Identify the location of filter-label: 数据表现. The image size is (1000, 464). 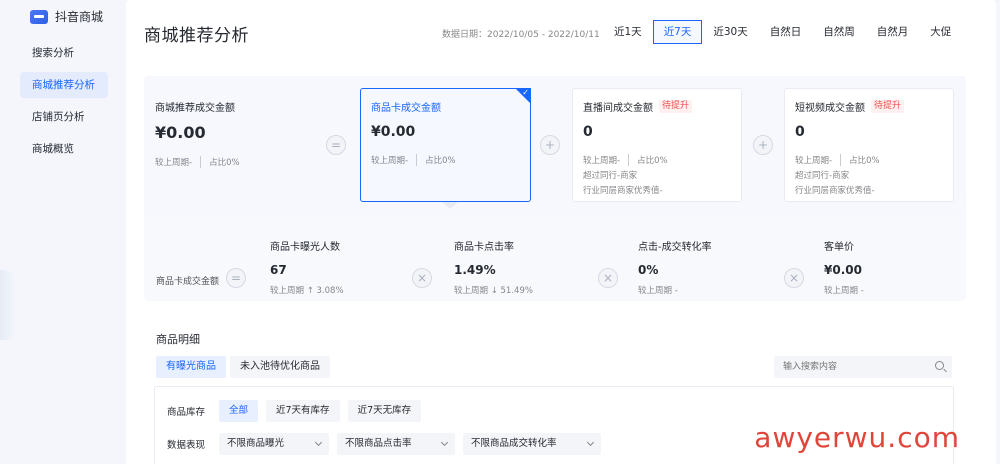
(186, 445).